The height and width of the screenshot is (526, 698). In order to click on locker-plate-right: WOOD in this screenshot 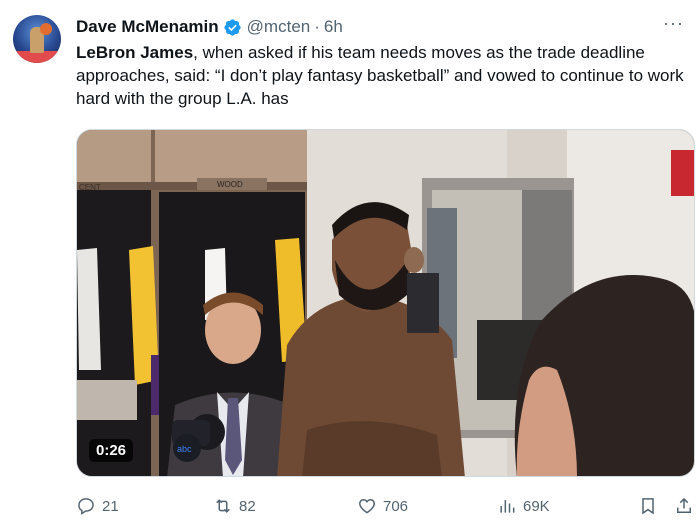, I will do `click(230, 184)`.